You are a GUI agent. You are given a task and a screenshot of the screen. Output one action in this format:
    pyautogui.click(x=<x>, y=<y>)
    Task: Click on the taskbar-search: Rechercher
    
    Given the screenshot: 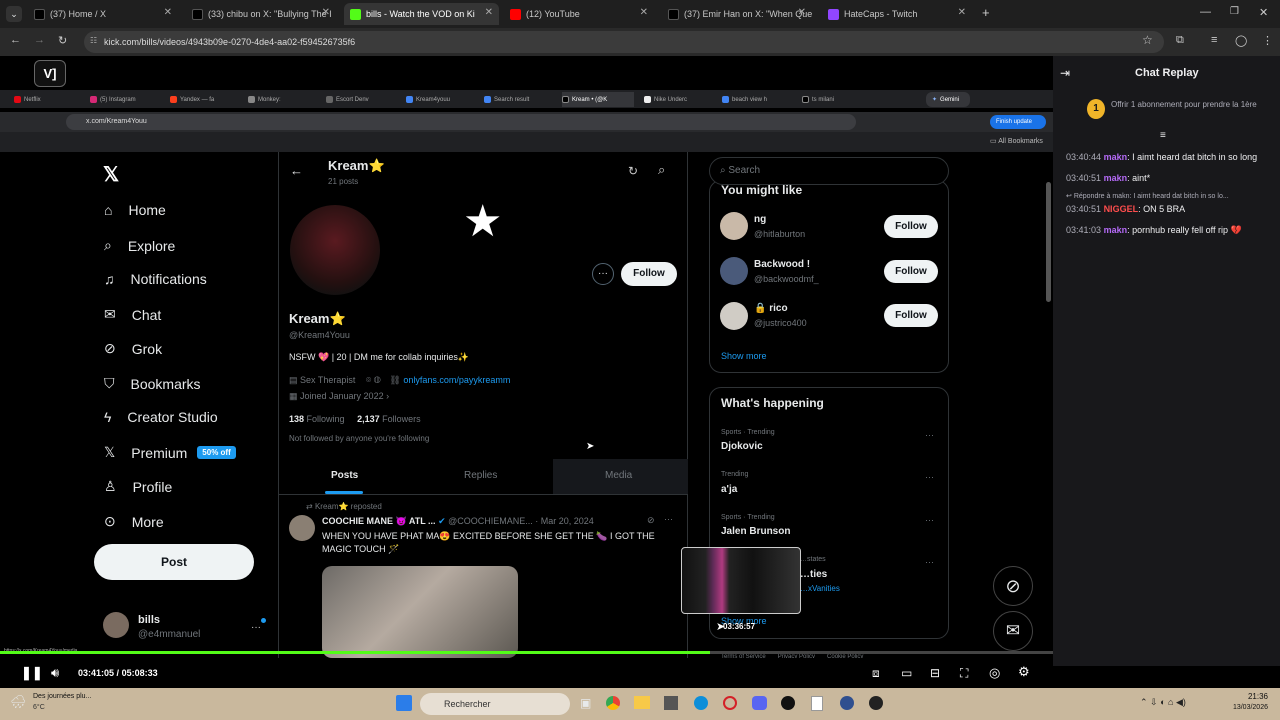 What is the action you would take?
    pyautogui.click(x=495, y=704)
    